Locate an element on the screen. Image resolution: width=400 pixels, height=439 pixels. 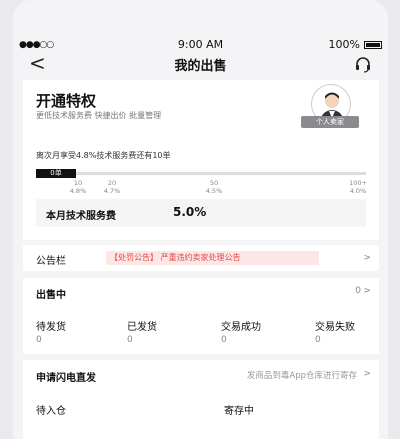
monthly-fee-box: 本月技术服务费 5.0% is located at coordinates (201, 213).